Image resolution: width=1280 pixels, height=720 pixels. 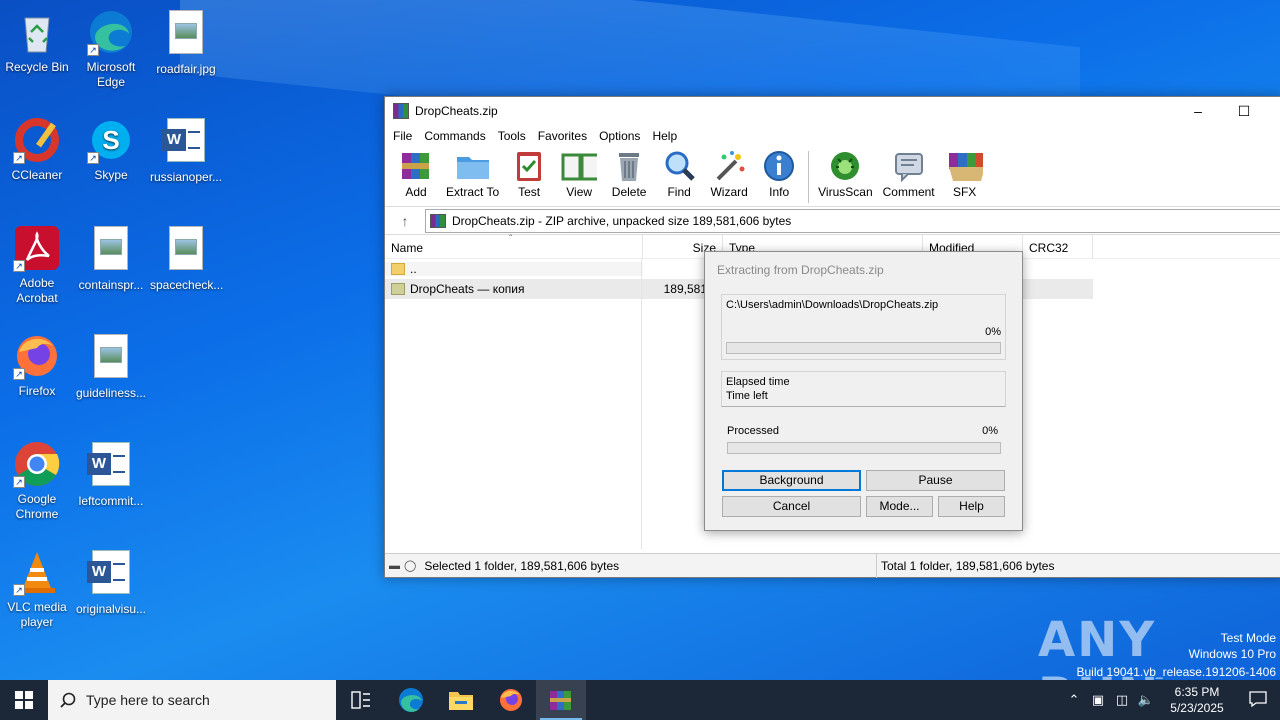 I want to click on desktop-icon-recycle-bin: Recycle Bin, so click(x=37, y=41).